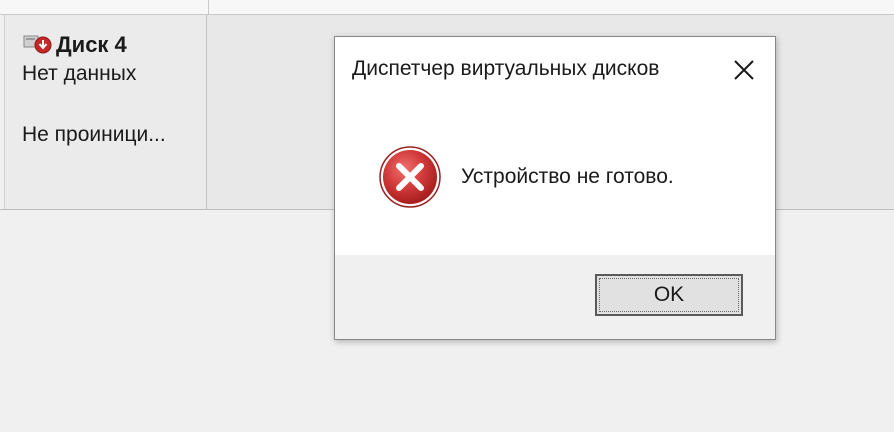  Describe the element at coordinates (91, 44) in the screenshot. I see `disk-title: Диск 4` at that location.